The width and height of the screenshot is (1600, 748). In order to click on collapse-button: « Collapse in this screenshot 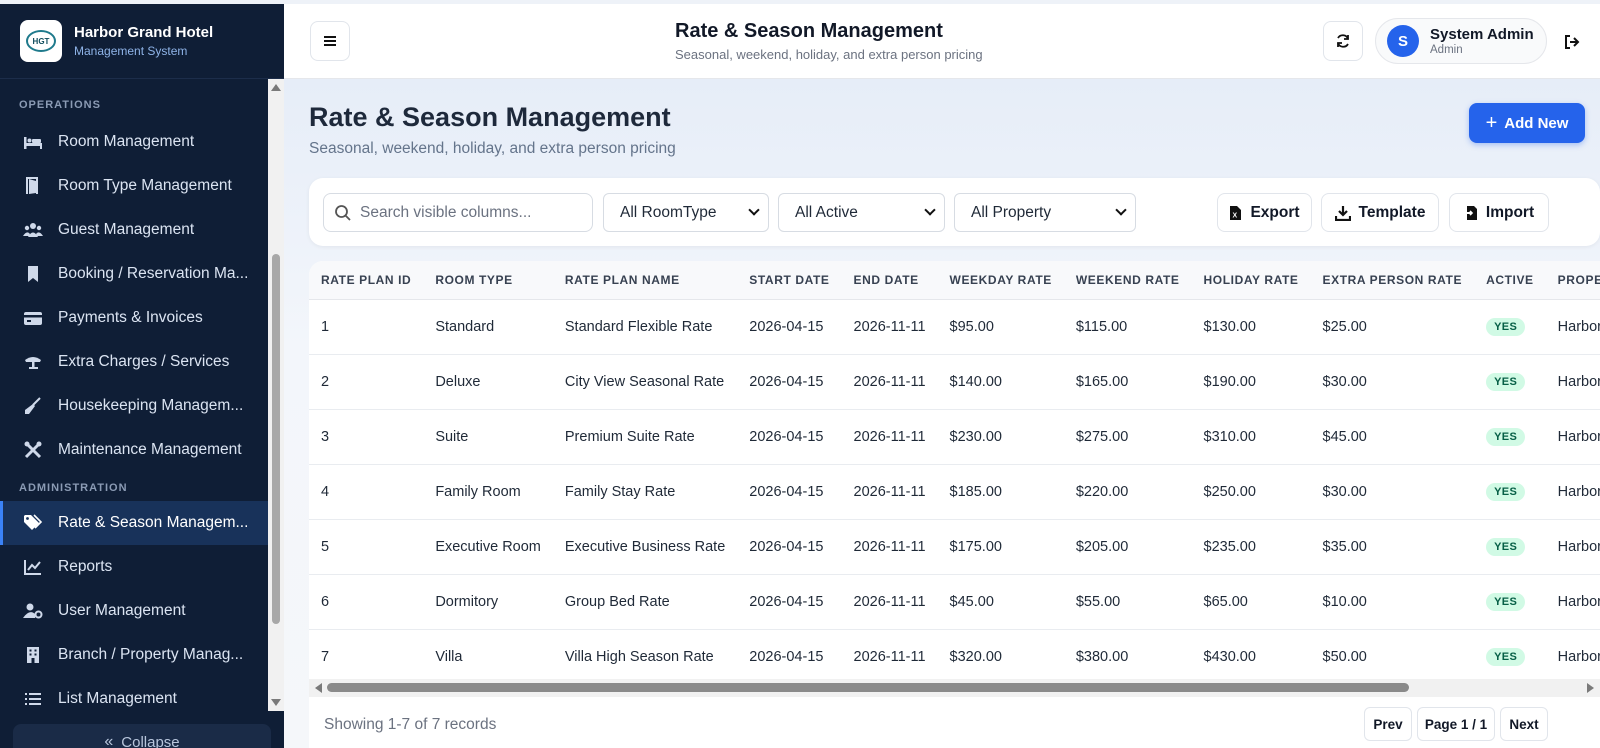, I will do `click(142, 736)`.